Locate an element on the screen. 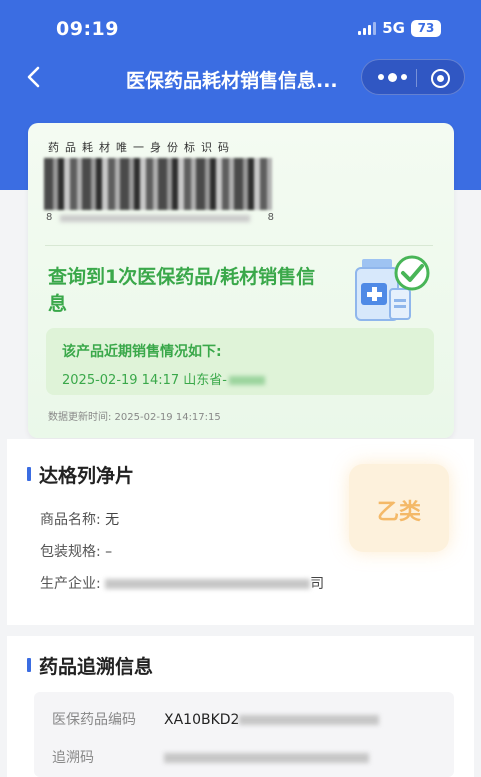 The image size is (481, 777). battery-icon: 73 is located at coordinates (426, 28).